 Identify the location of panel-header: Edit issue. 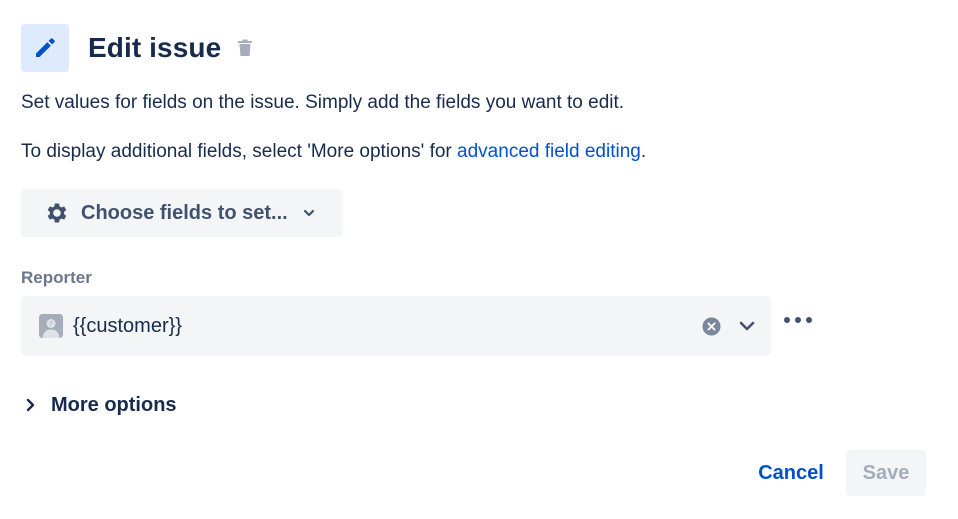
(137, 48).